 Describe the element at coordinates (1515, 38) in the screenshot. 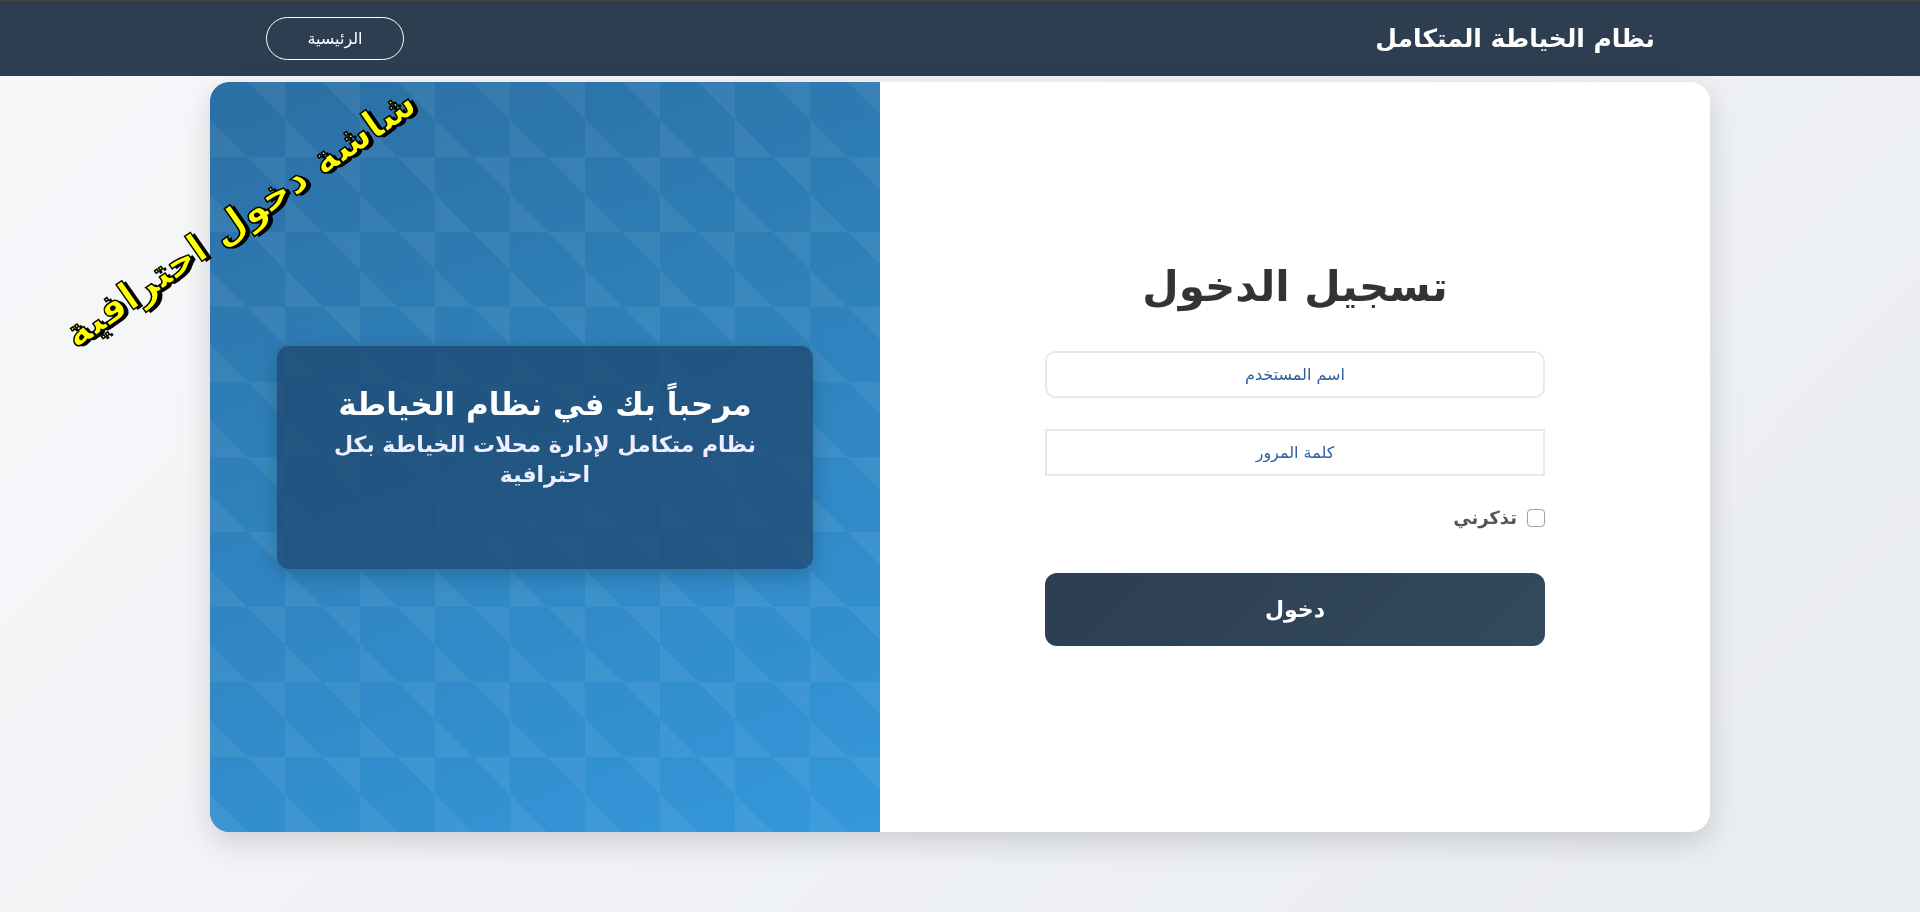

I see `app-title: نظام الخياطة المتكامل` at that location.